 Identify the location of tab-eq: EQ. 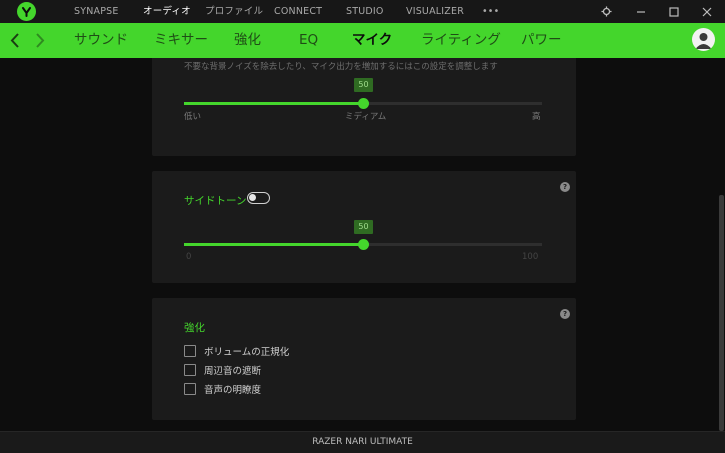
(308, 40).